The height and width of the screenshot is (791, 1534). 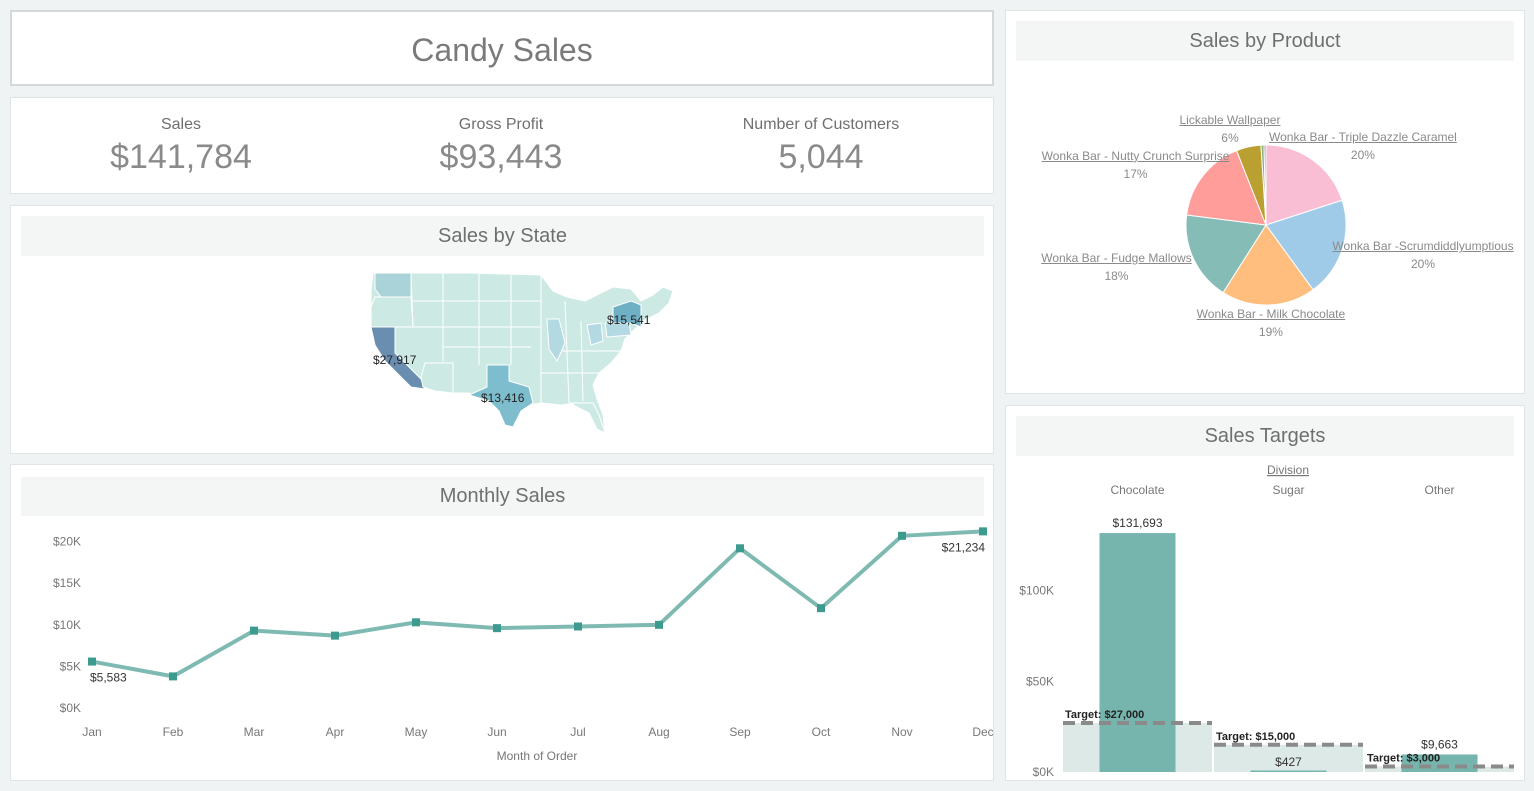 I want to click on kpi-gross-profit: Gross Profit $93,443, so click(x=501, y=146).